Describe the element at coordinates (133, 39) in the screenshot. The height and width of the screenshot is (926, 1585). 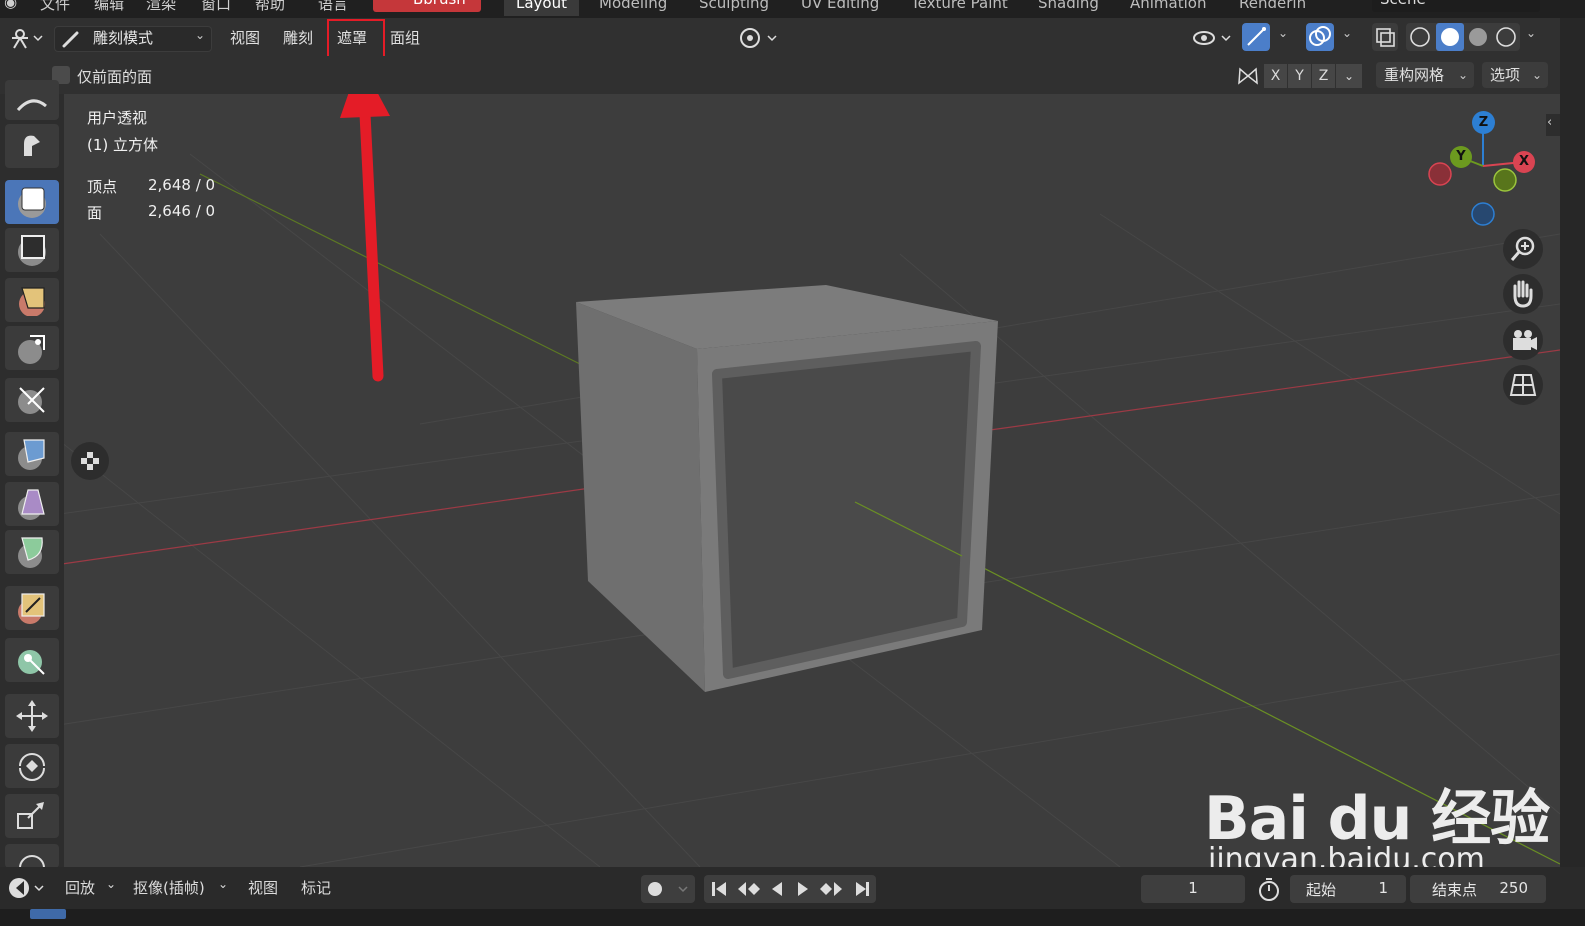
I see `mode-dropdown: 雕刻模式 ⌄` at that location.